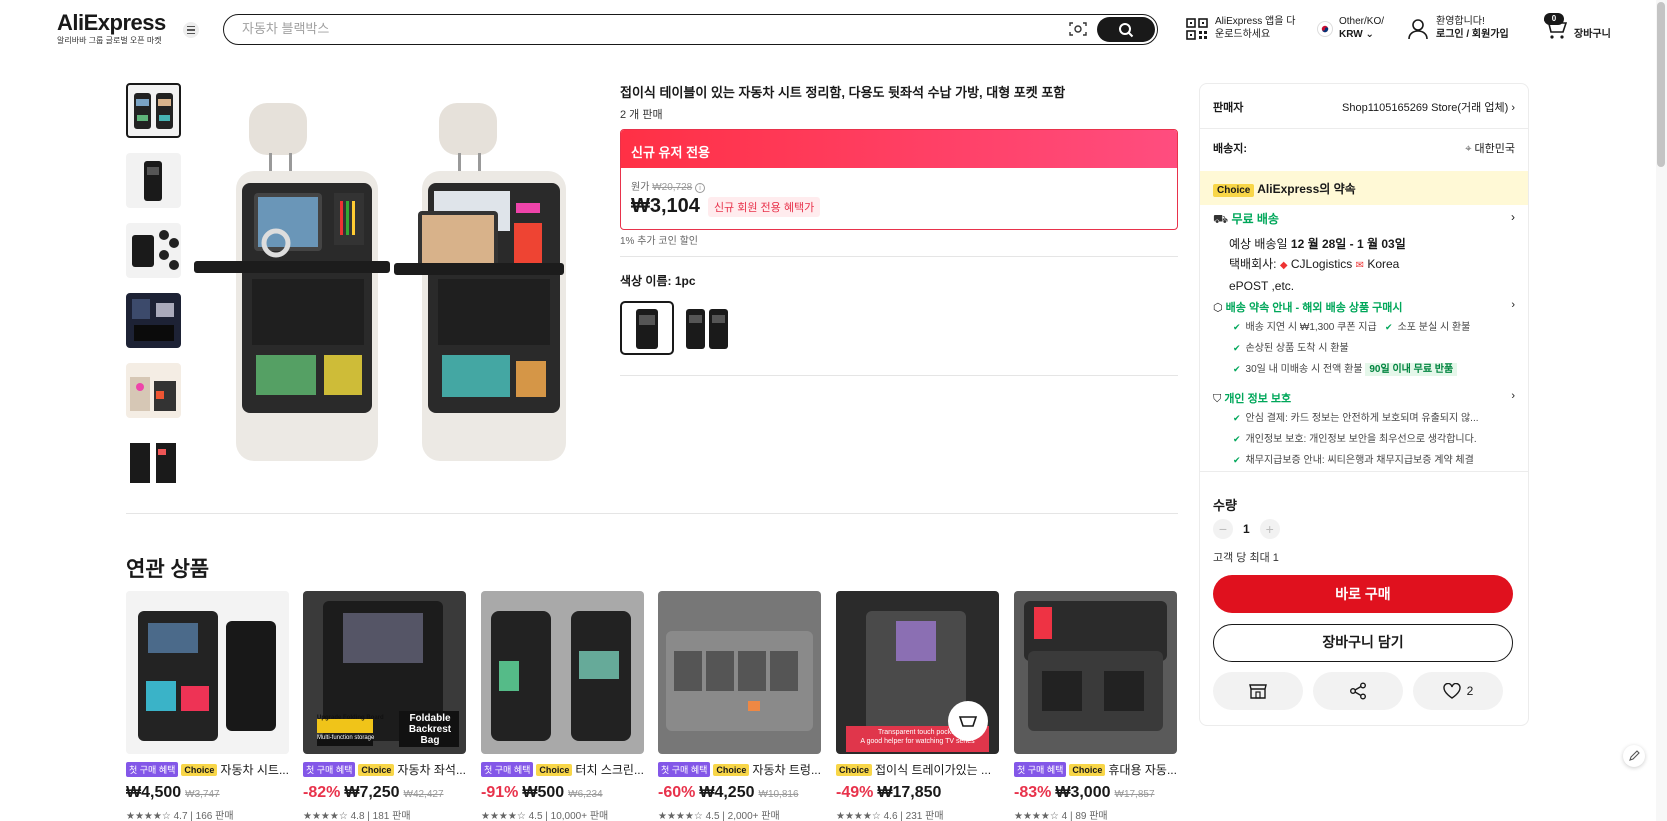 The width and height of the screenshot is (1667, 821). I want to click on coin-discount-note: 1% 추가 코인 할인, so click(659, 241).